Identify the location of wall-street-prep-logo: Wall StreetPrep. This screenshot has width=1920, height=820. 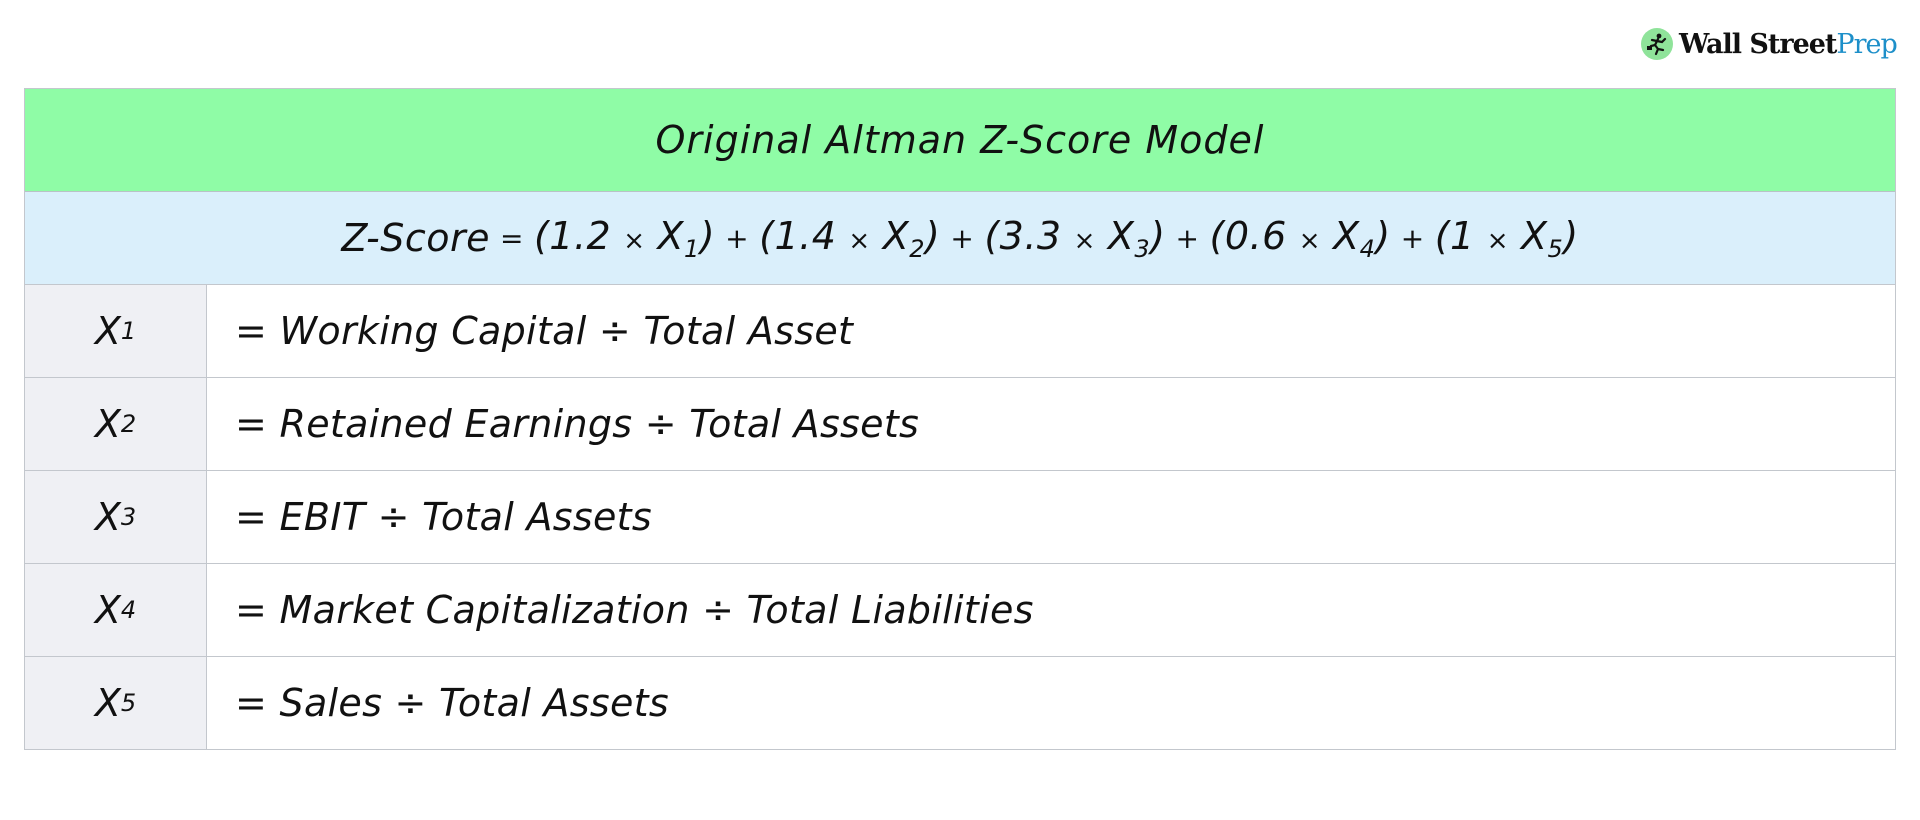
(1769, 44).